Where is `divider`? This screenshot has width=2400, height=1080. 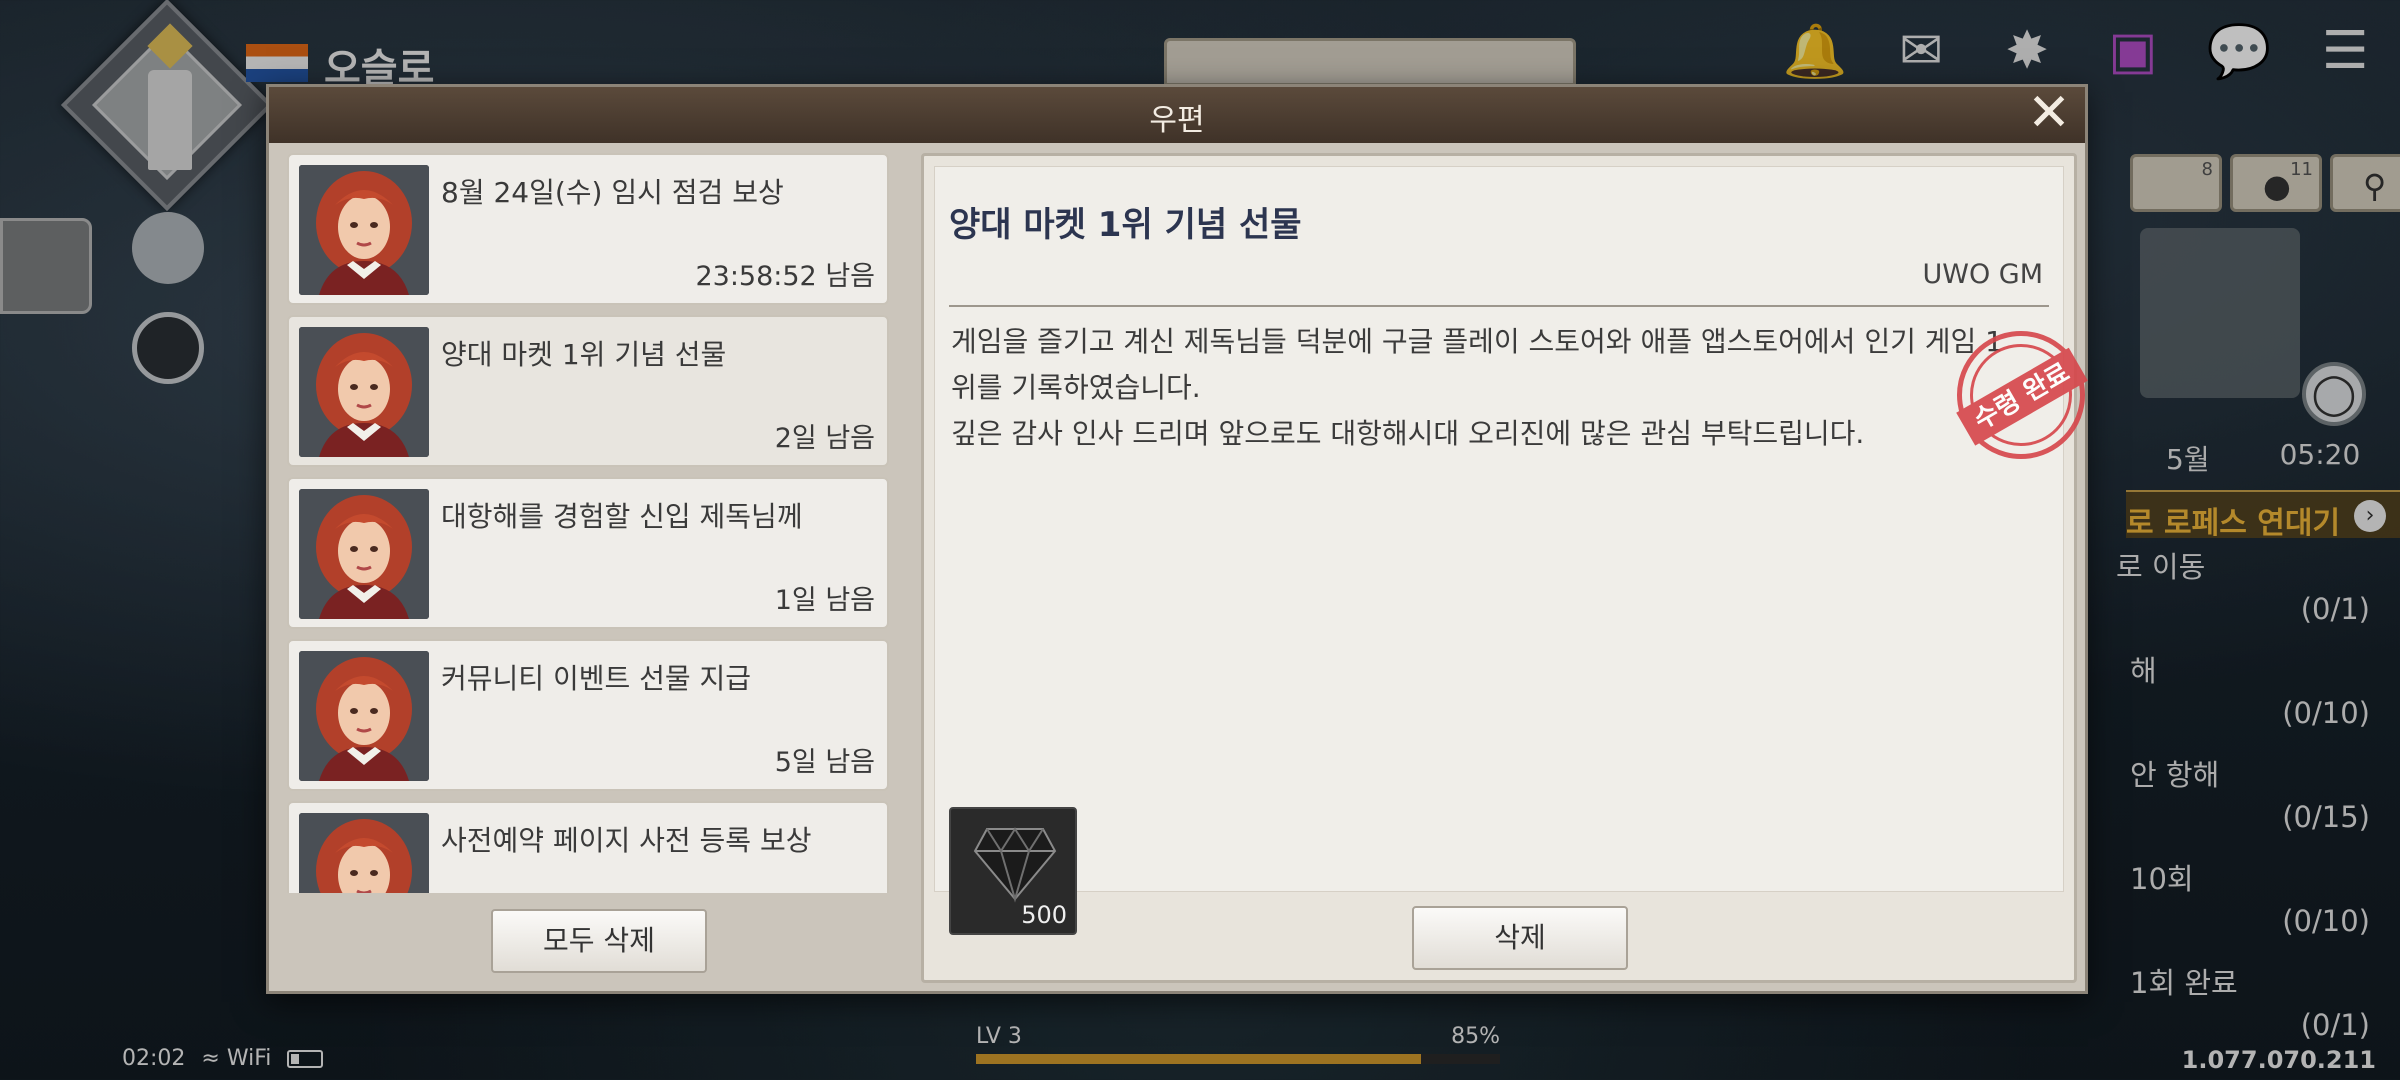 divider is located at coordinates (1499, 306).